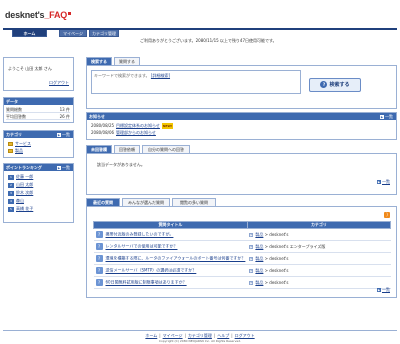 The height and width of the screenshot is (344, 400). I want to click on tab-ask: 質問する, so click(127, 61).